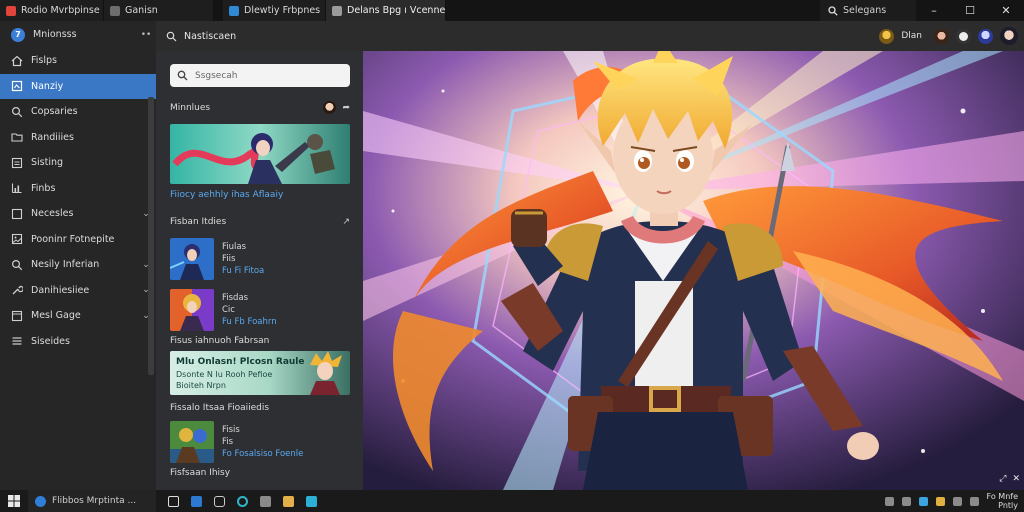  I want to click on network-icon, so click(923, 501).